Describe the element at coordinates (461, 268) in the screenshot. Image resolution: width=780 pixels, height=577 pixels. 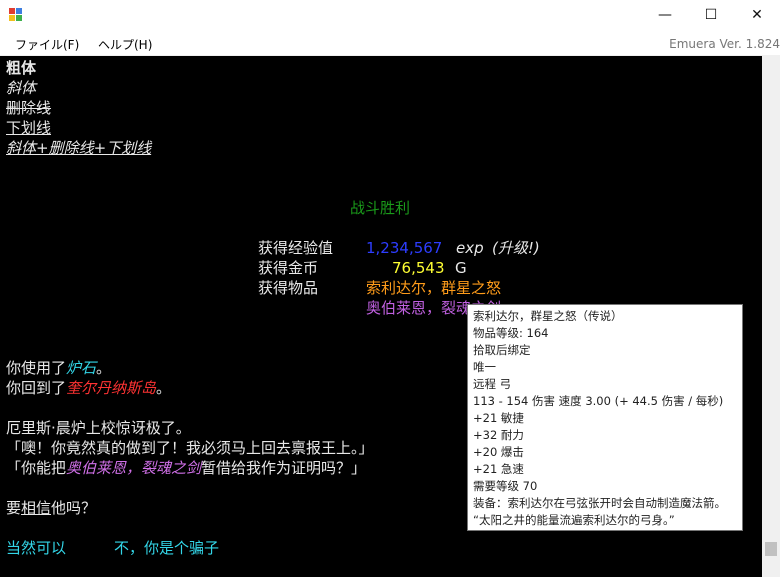
I see `gold-unit: G` at that location.